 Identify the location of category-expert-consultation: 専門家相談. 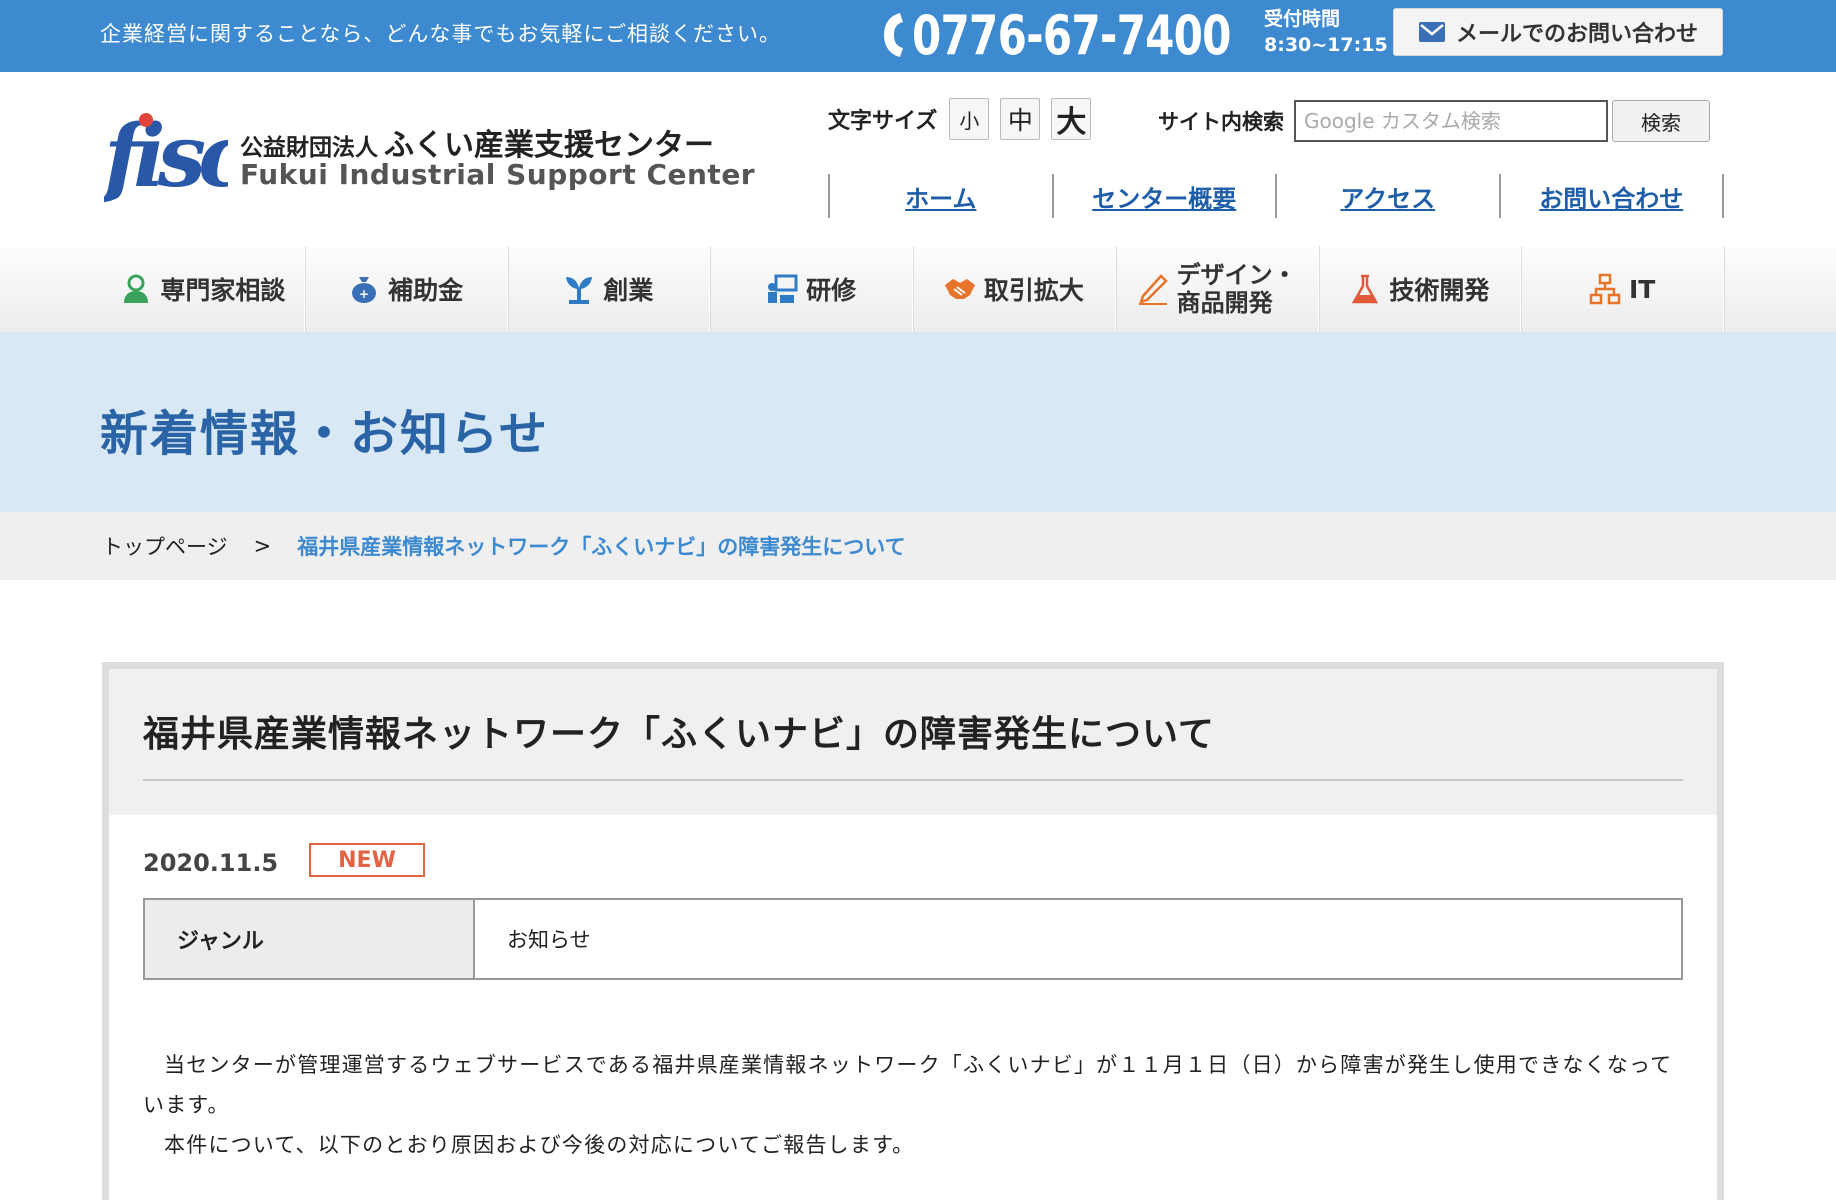
(203, 289).